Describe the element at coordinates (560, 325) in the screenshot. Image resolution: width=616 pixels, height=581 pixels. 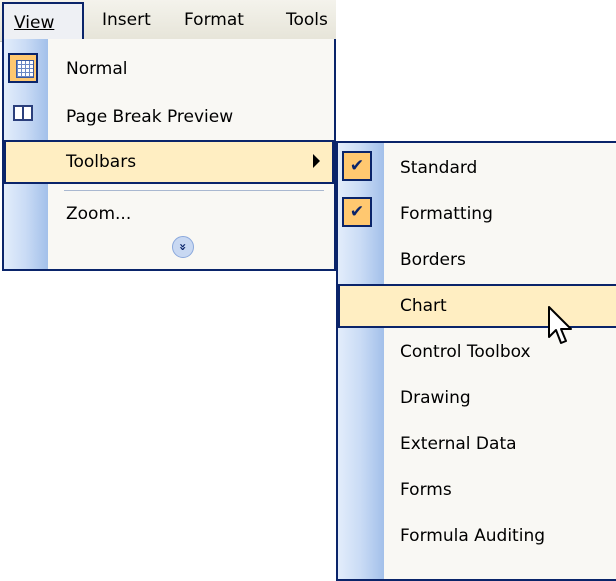
I see `mouse-cursor-icon` at that location.